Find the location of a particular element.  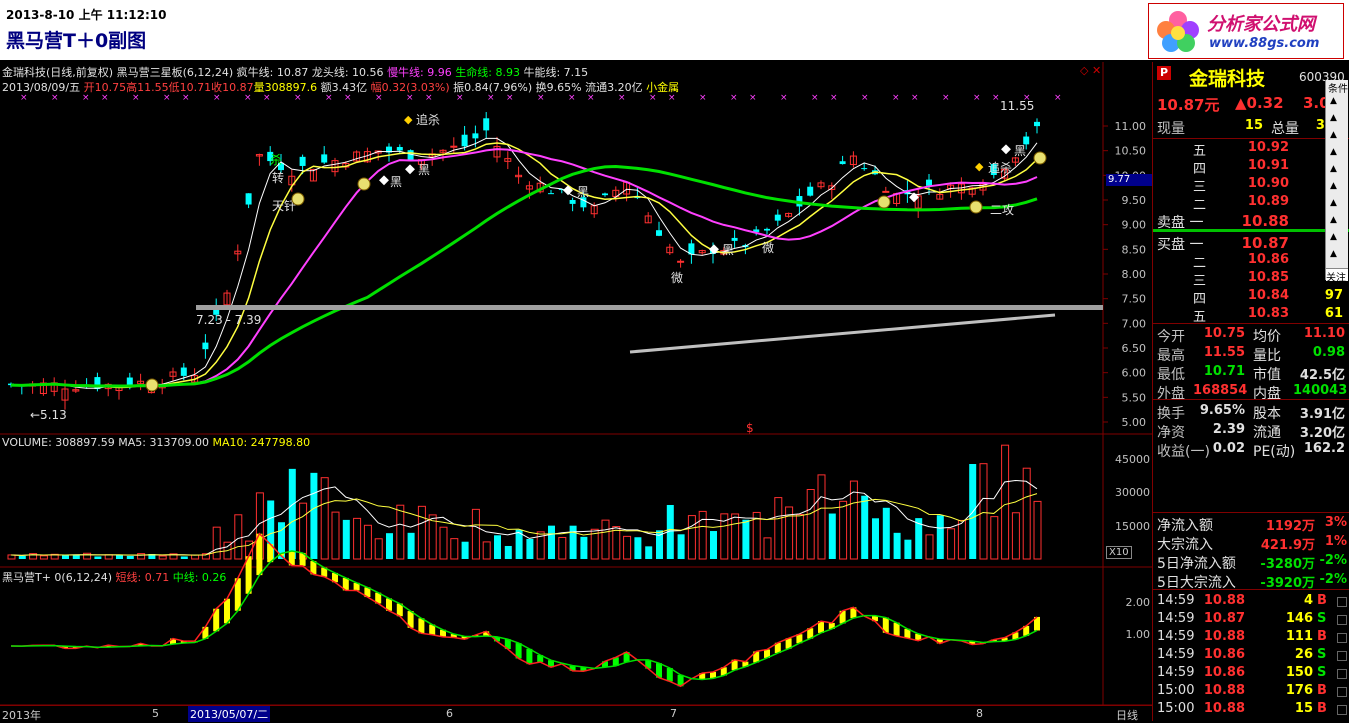

tick-volume: 26 is located at coordinates (1303, 654).